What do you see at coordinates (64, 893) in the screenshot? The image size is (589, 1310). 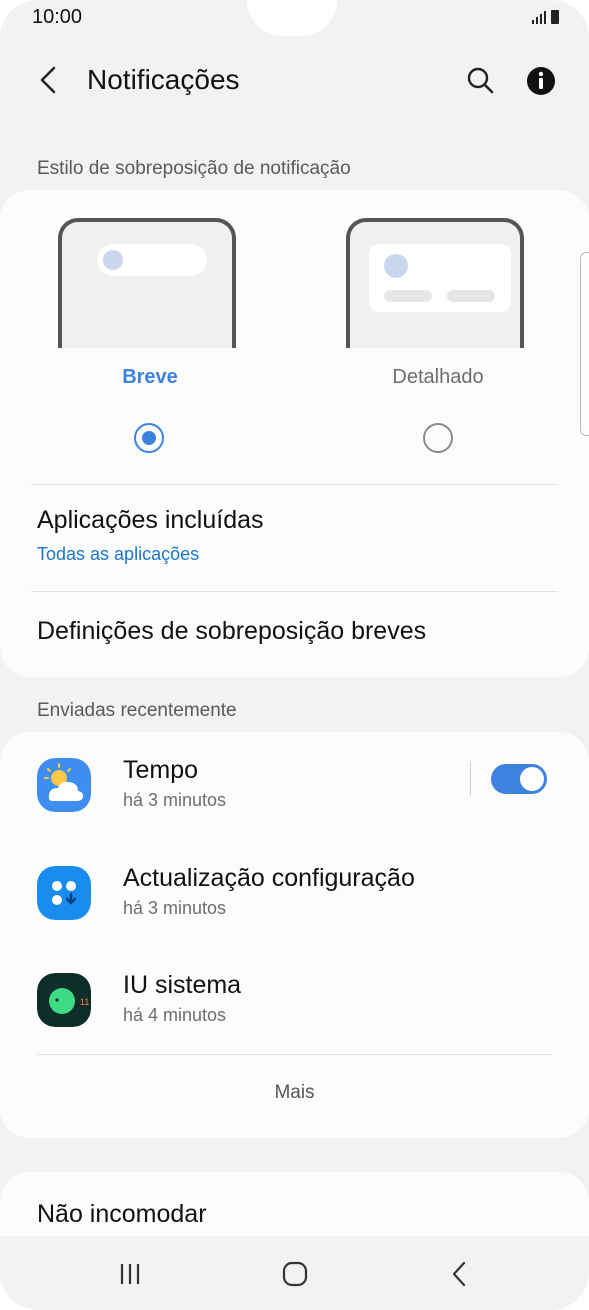 I see `config-update-app-icon` at bounding box center [64, 893].